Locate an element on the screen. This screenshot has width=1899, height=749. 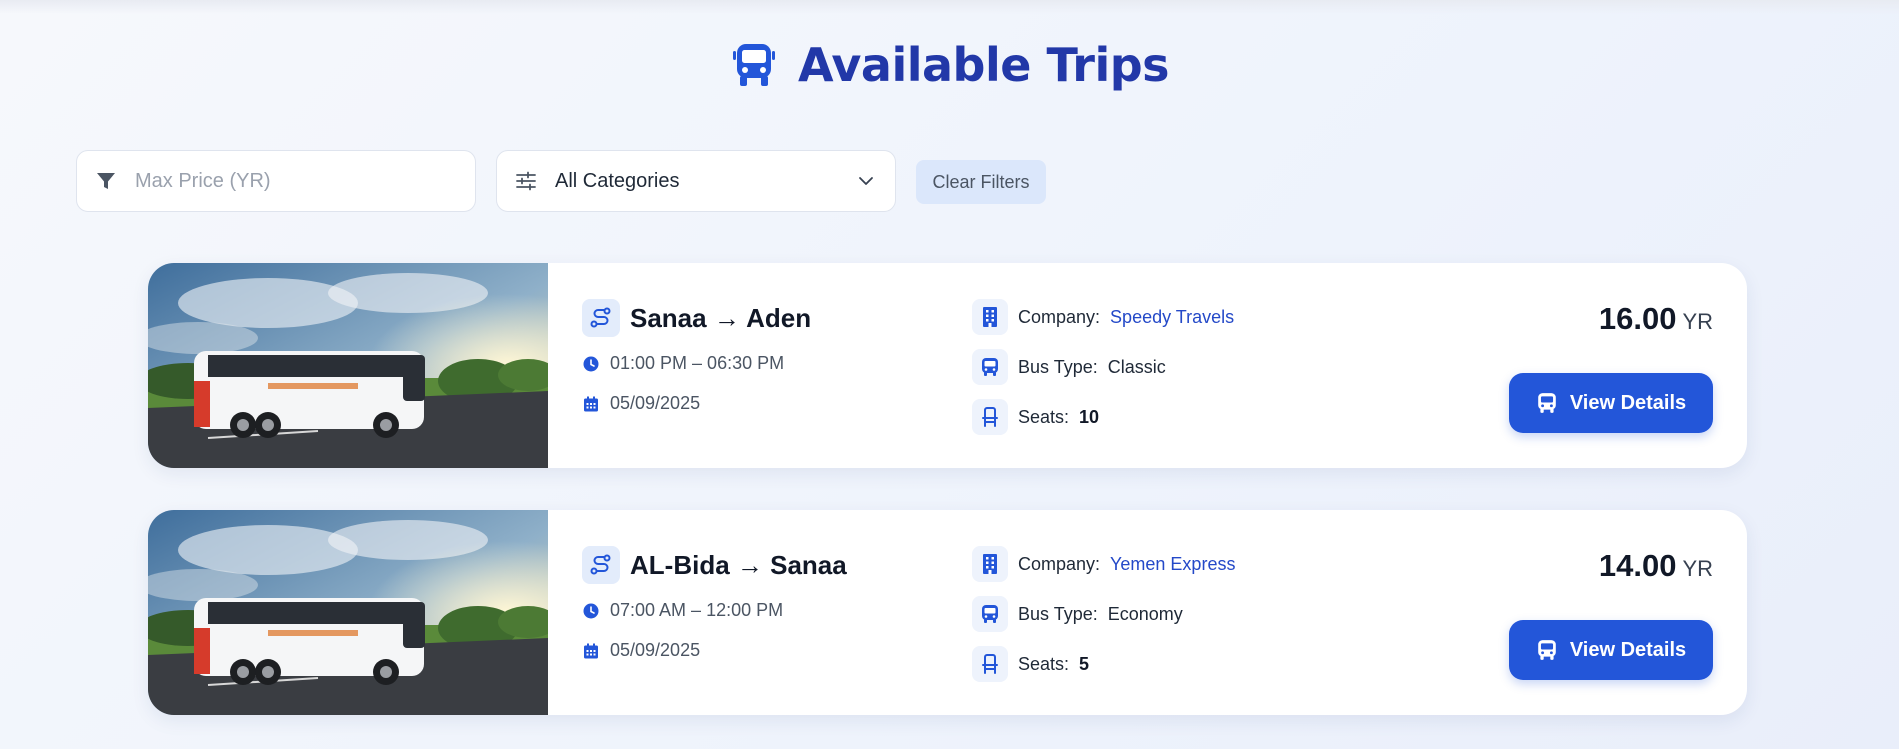
bus-type-value: Economy is located at coordinates (1145, 613).